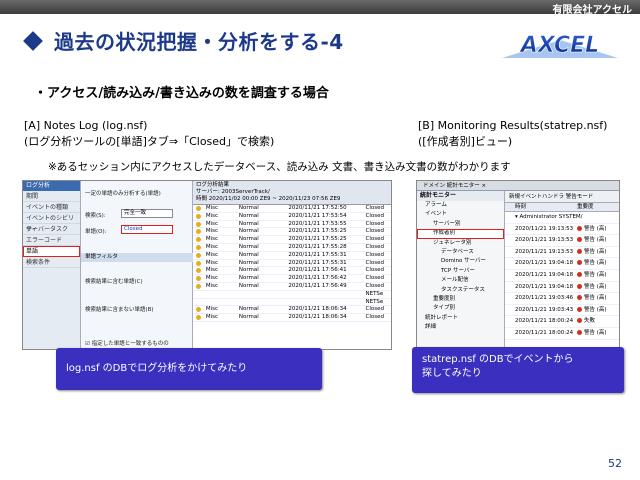 This screenshot has height=480, width=640. What do you see at coordinates (460, 261) in the screenshot?
I see `tree-item: Domino サーバー` at bounding box center [460, 261].